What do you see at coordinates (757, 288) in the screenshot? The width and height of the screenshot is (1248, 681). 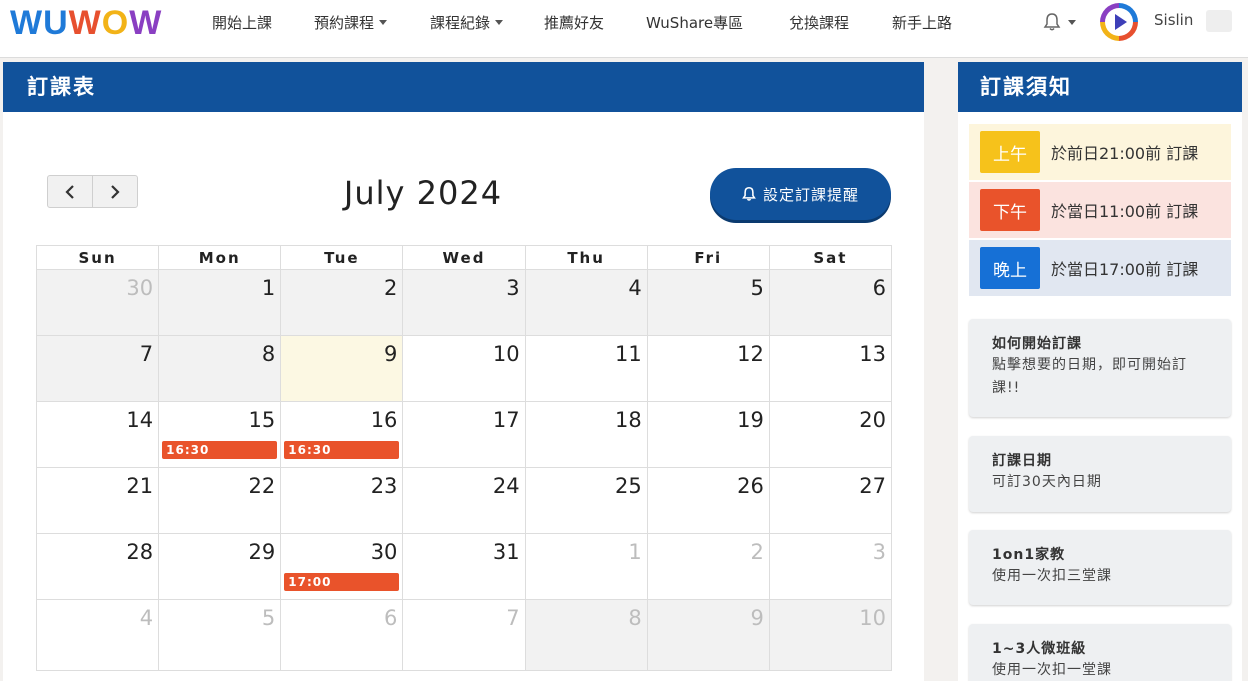 I see `day-number: 5` at bounding box center [757, 288].